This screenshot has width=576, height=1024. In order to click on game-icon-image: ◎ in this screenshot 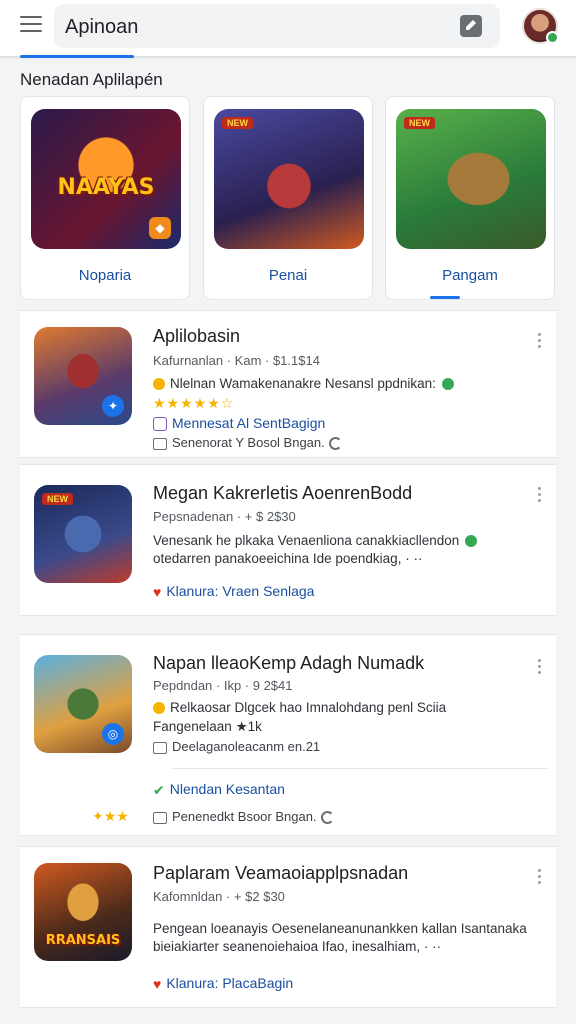, I will do `click(83, 704)`.